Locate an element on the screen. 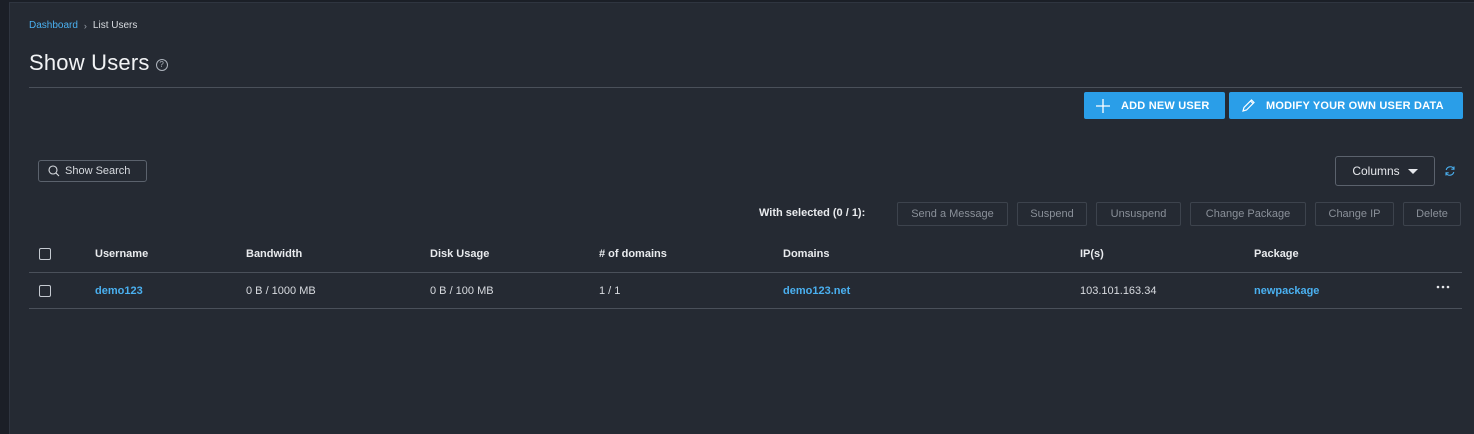 This screenshot has height=434, width=1474. page-title: Show Users is located at coordinates (89, 62).